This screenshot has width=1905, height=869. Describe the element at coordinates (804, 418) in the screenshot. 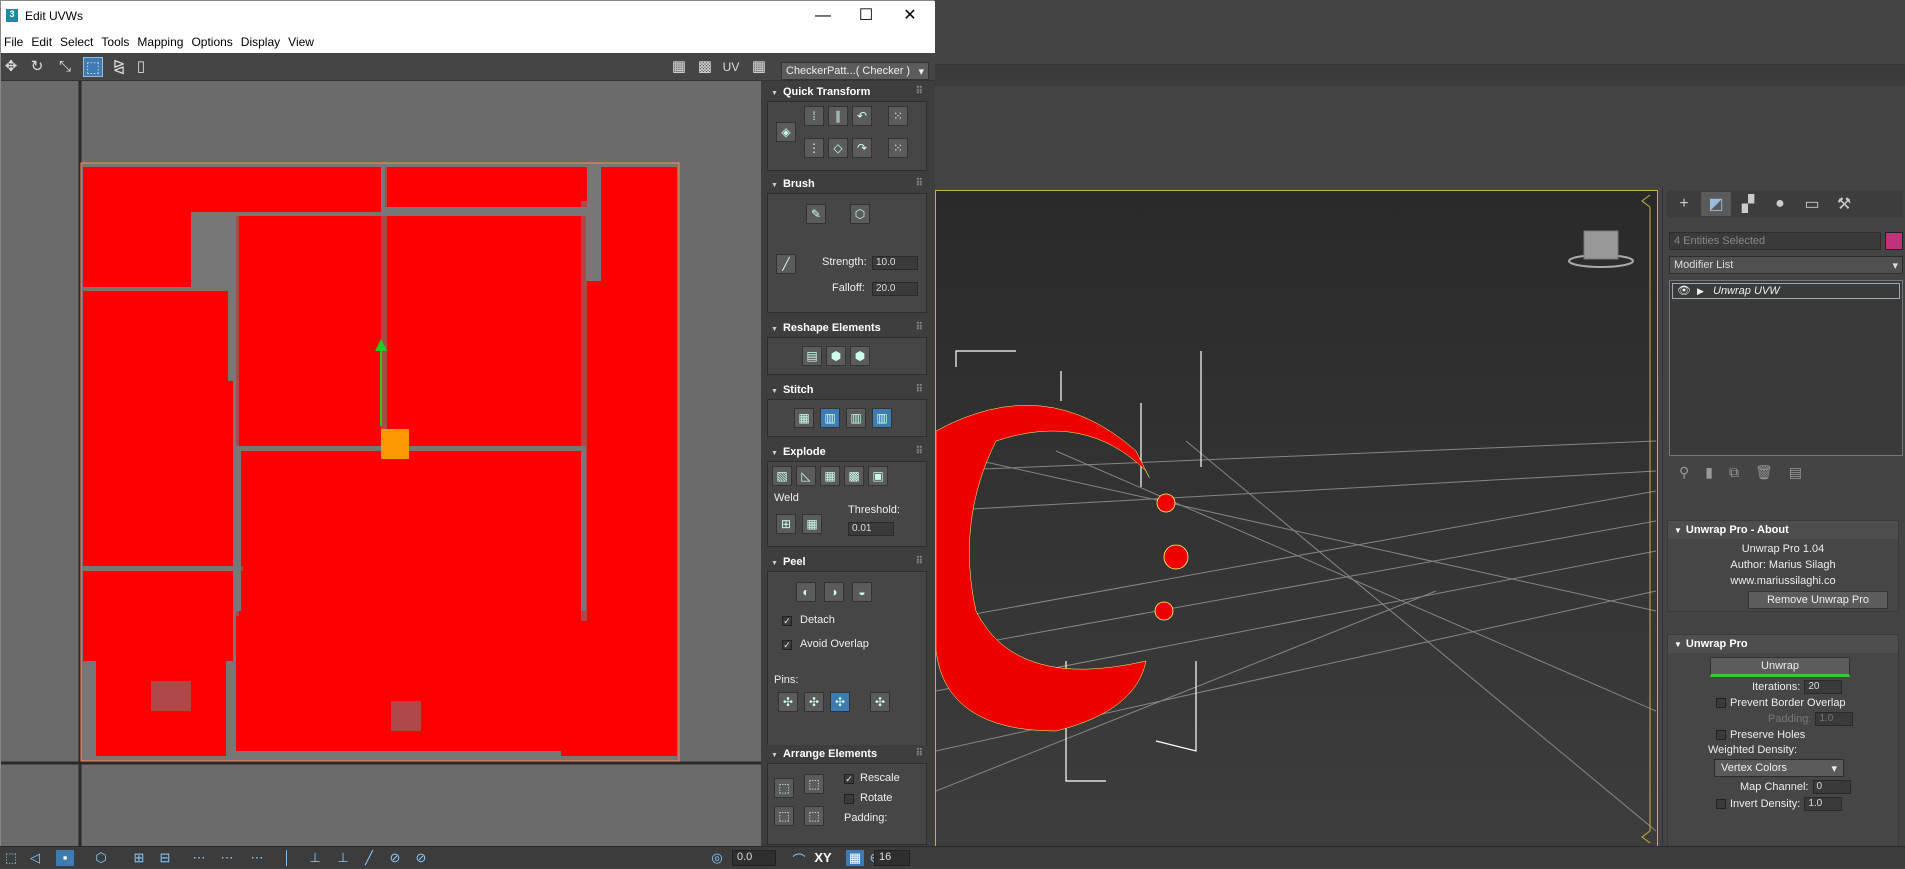

I see `stitch-custom-icon: ▦` at that location.